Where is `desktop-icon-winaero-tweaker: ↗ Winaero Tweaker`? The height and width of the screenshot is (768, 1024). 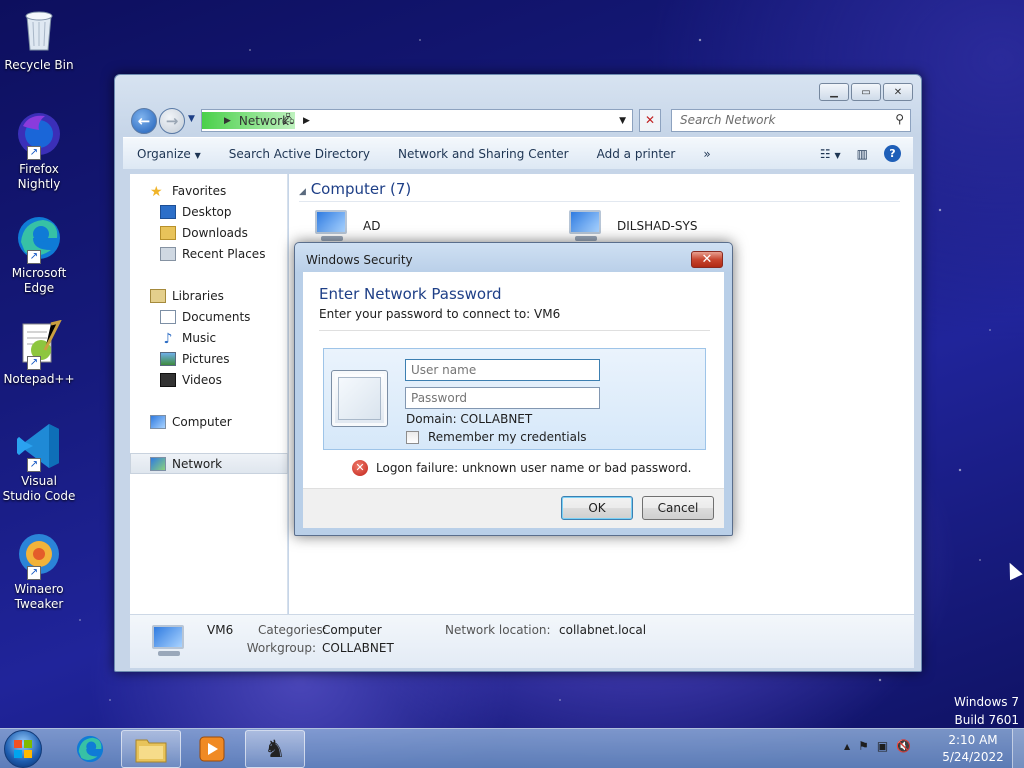 desktop-icon-winaero-tweaker: ↗ Winaero Tweaker is located at coordinates (39, 571).